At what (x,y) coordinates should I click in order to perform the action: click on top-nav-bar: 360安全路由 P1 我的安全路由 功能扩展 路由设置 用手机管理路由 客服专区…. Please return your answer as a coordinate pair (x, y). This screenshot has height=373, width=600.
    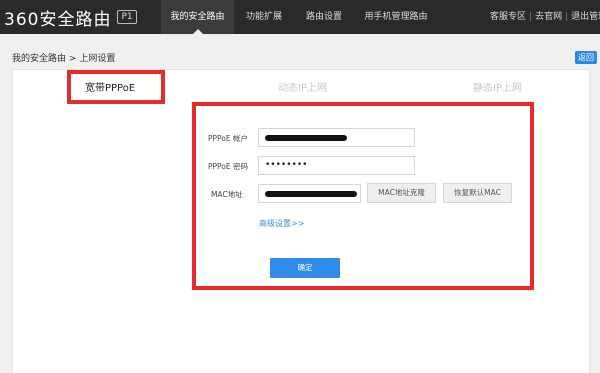
    Looking at the image, I should click on (300, 17).